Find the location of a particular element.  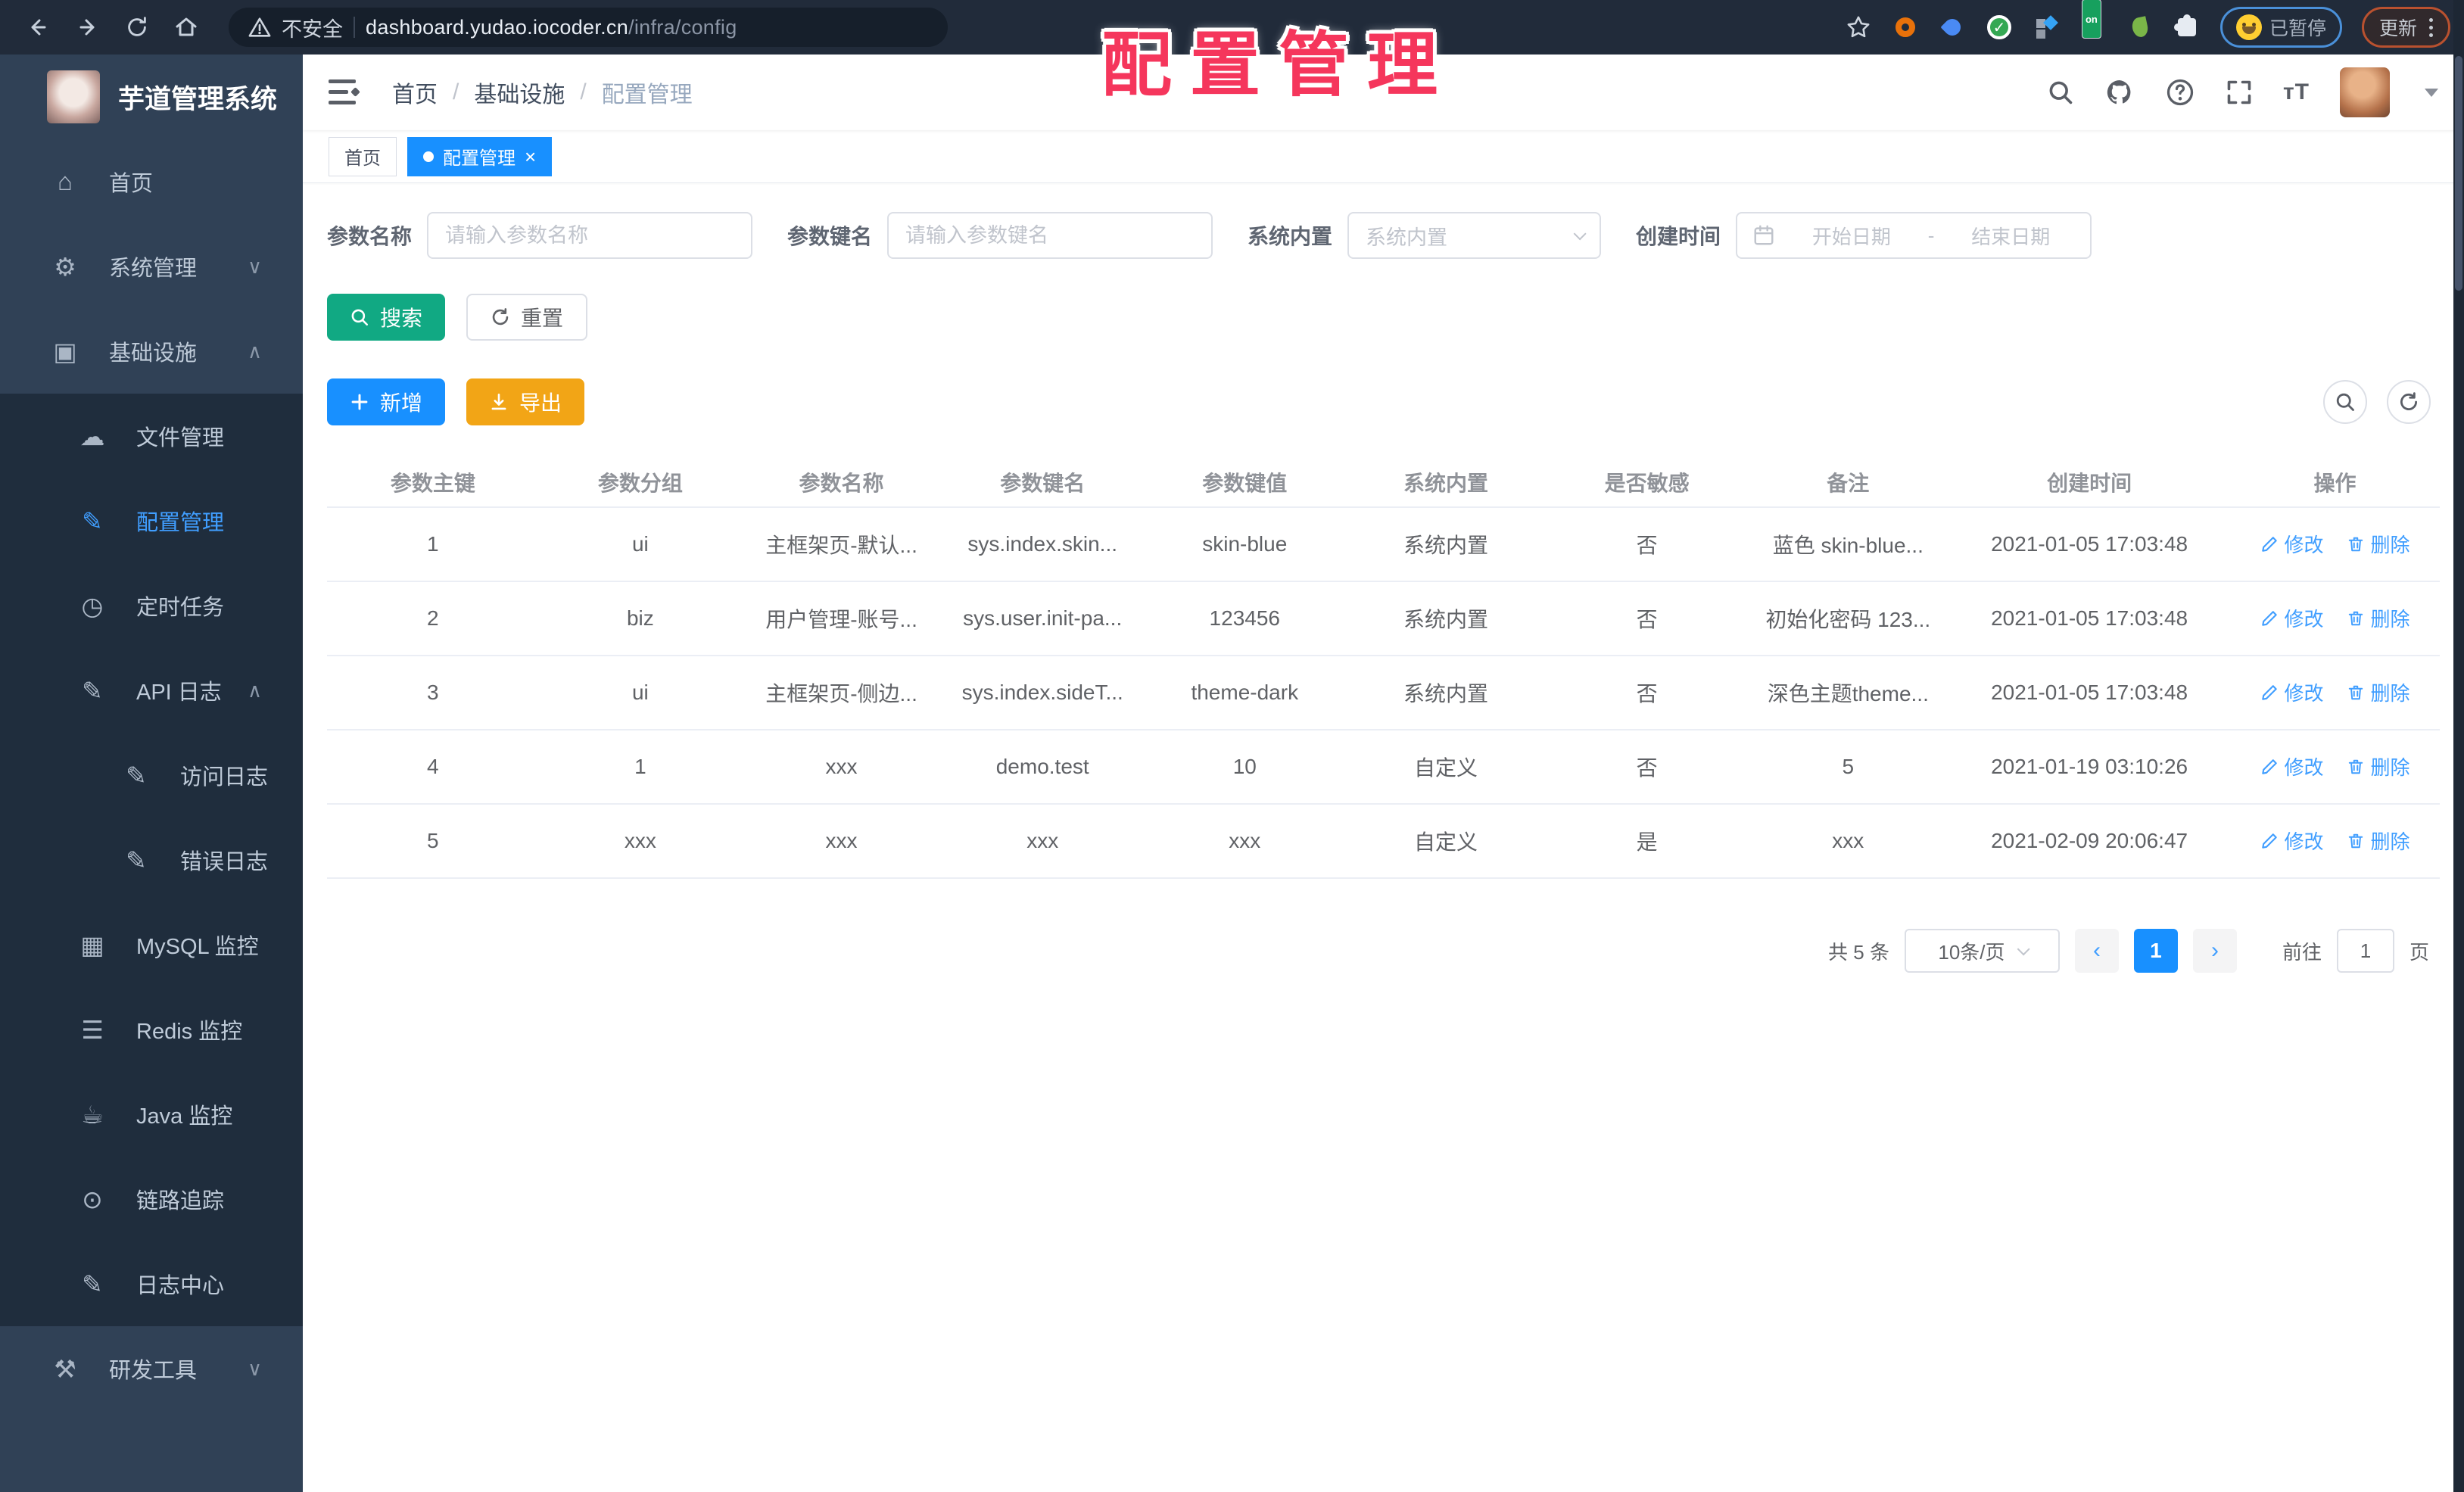

breadcrumb-home: 首页 is located at coordinates (415, 92).